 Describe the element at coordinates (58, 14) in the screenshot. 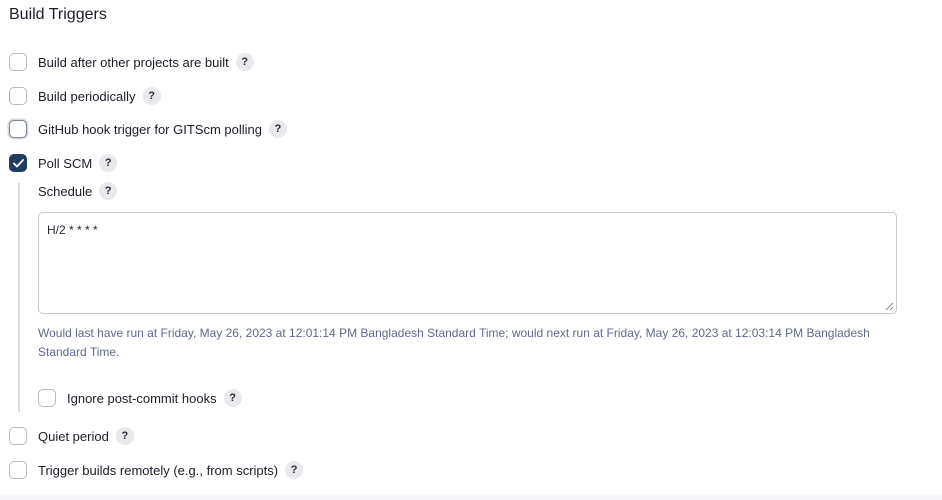

I see `section-title: Build Triggers` at that location.